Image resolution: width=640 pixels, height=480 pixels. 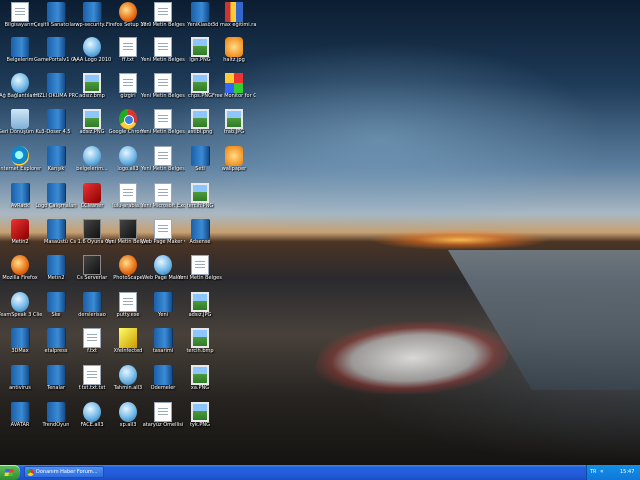 I want to click on taskbar: Donanım Haber Forum... TR « 15:47, so click(x=320, y=472).